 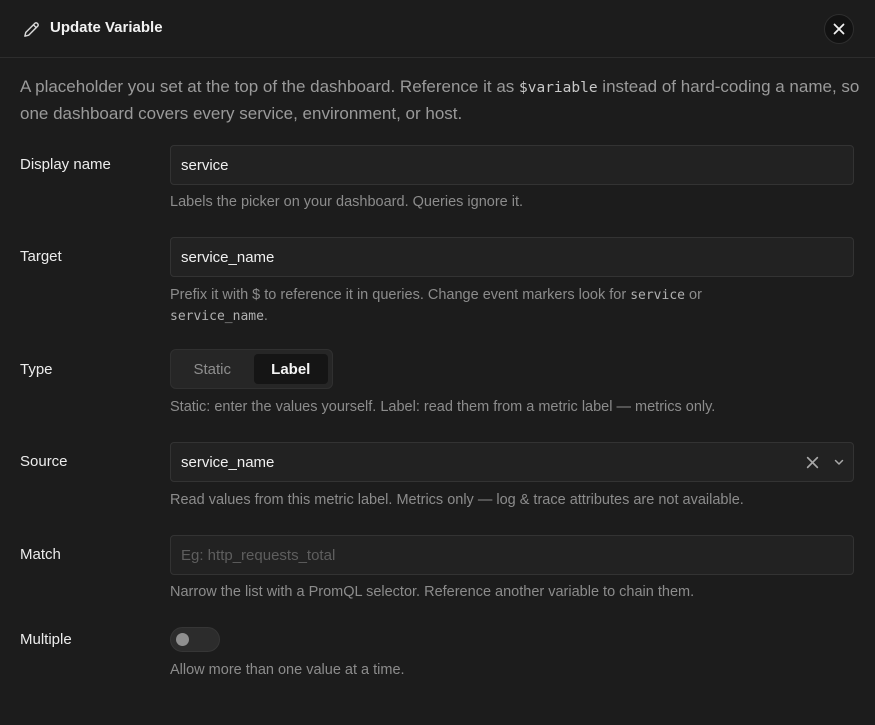 What do you see at coordinates (65, 164) in the screenshot?
I see `display-name-label: Display name` at bounding box center [65, 164].